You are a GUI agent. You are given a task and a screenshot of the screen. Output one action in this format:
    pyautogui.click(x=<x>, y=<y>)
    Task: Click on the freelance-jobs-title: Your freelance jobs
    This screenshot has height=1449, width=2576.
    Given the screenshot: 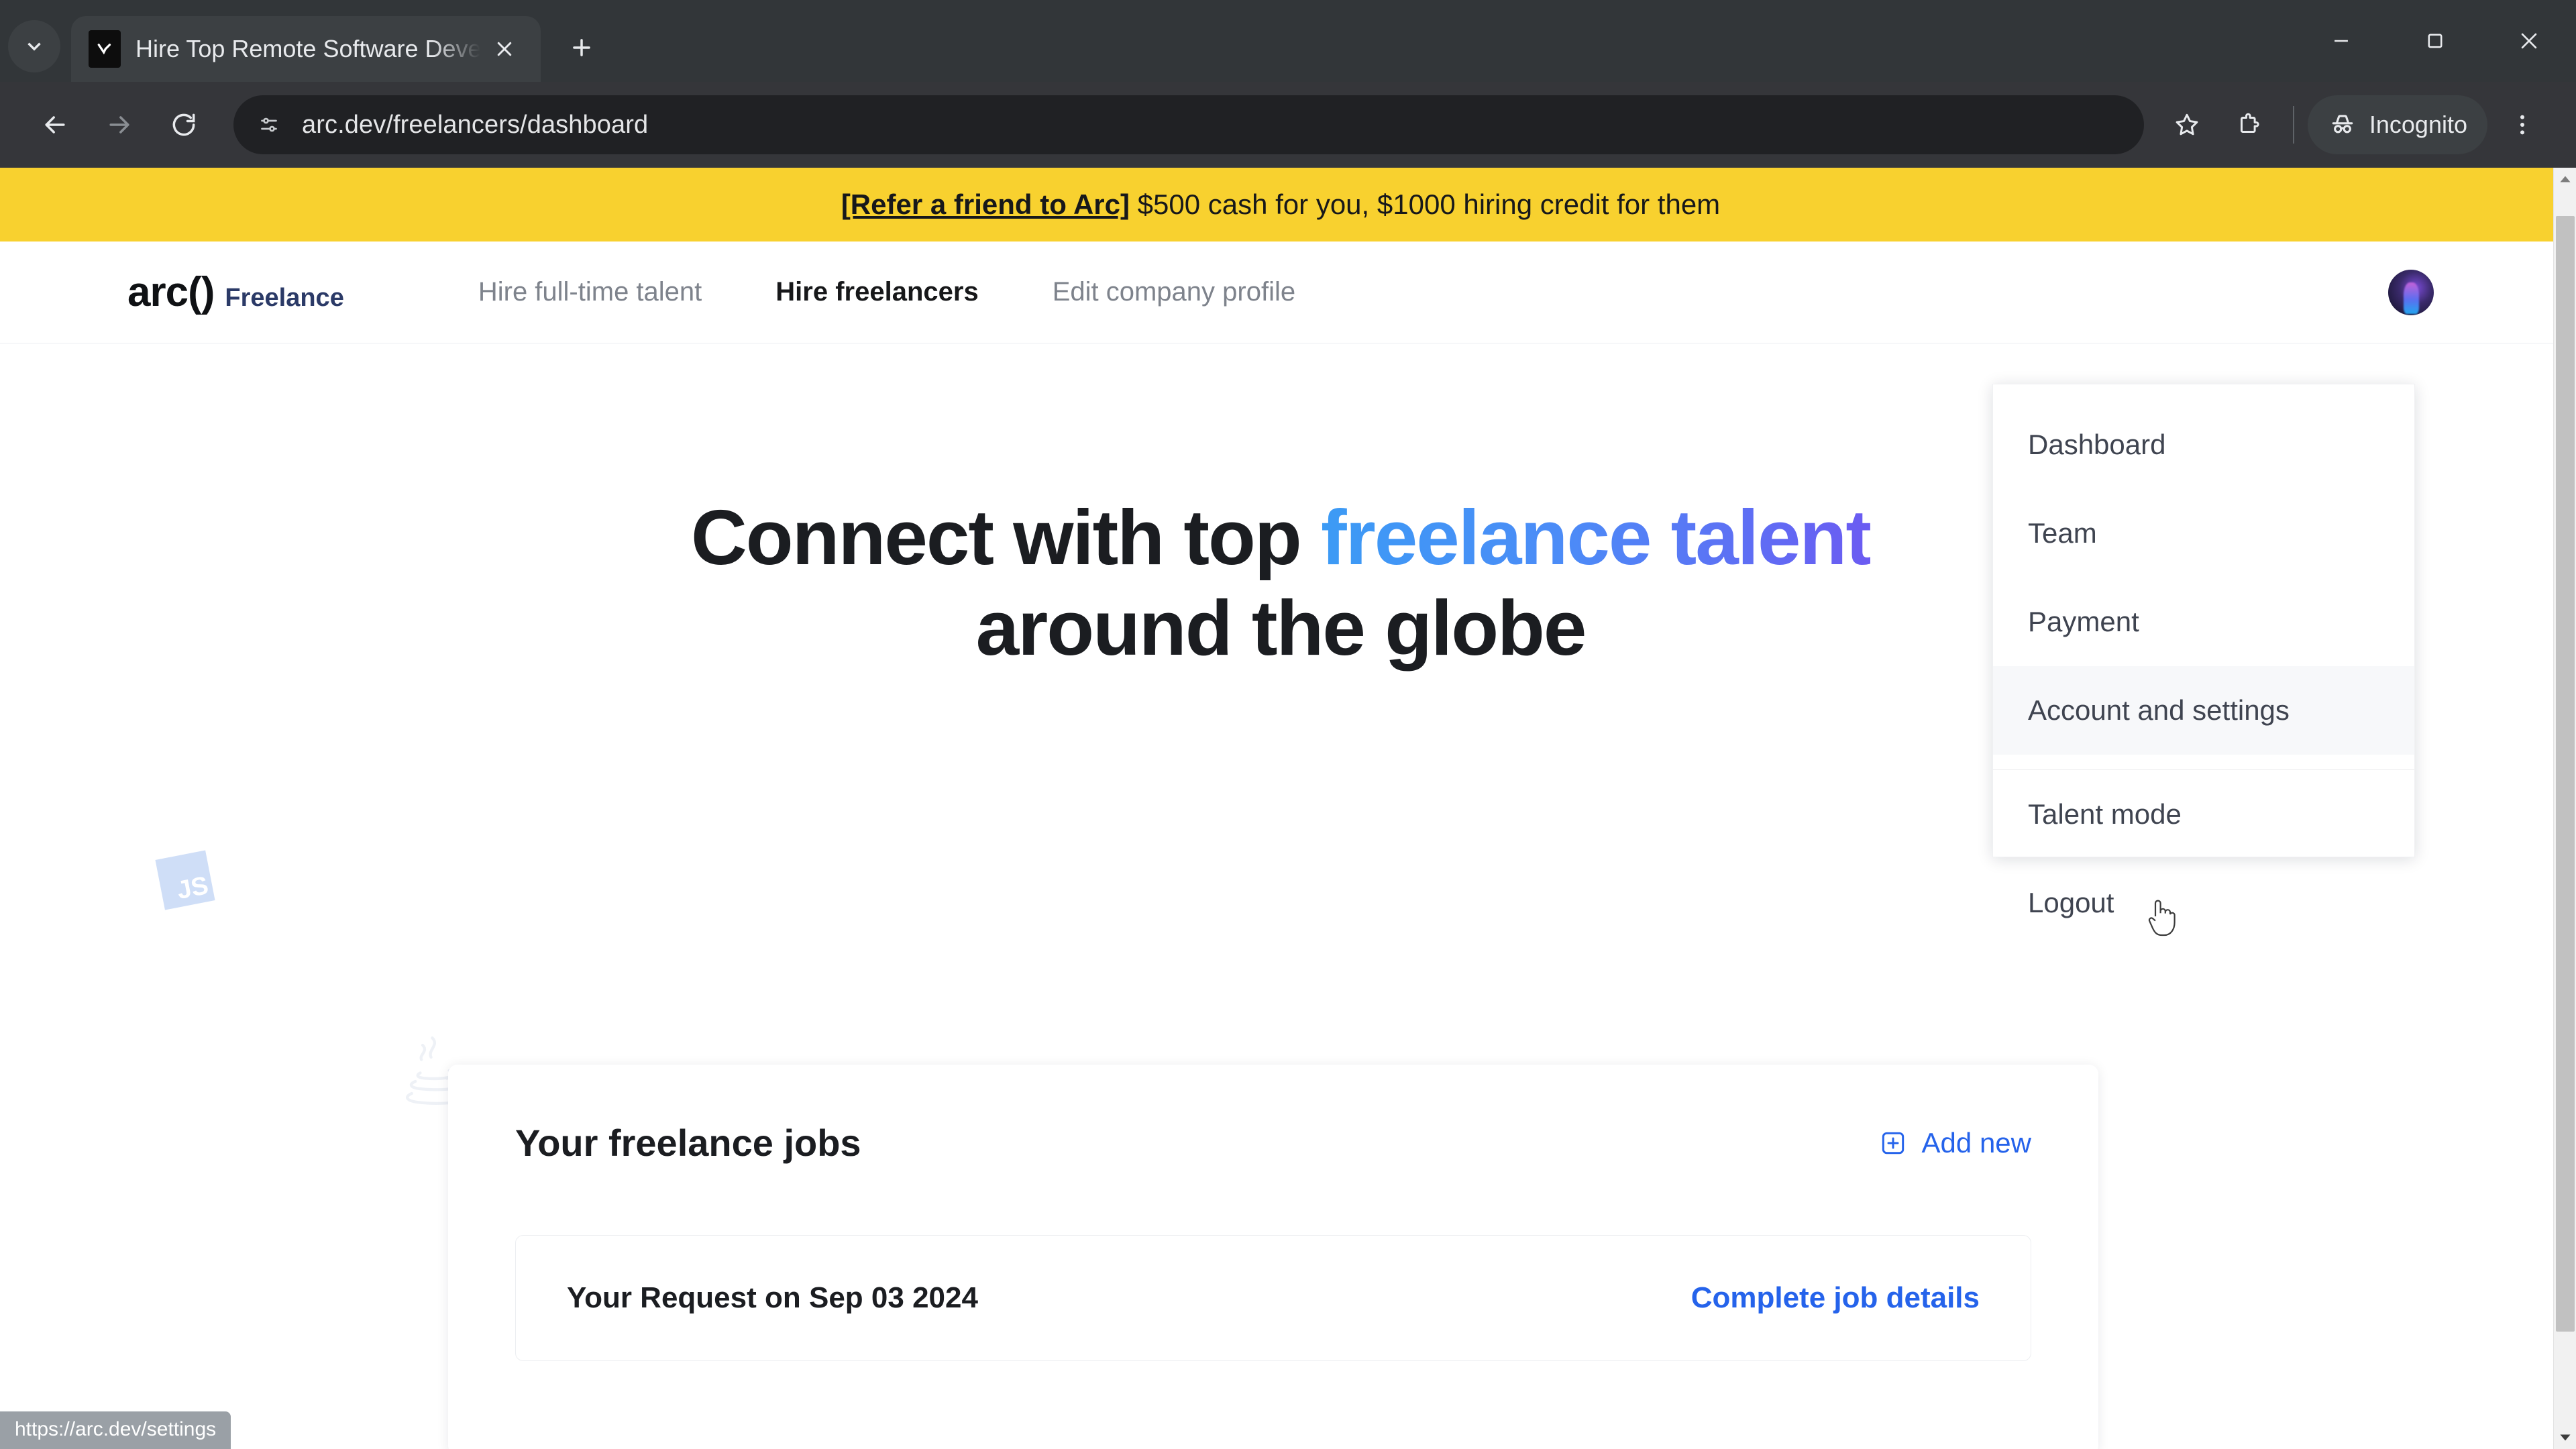 What is the action you would take?
    pyautogui.click(x=688, y=1143)
    